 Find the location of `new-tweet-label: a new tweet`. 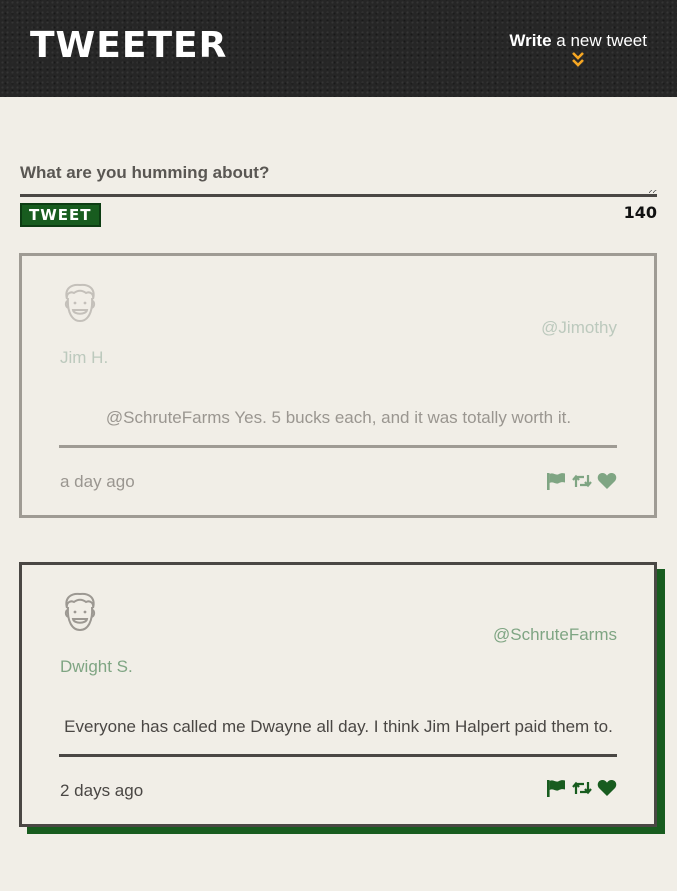

new-tweet-label: a new tweet is located at coordinates (599, 40).